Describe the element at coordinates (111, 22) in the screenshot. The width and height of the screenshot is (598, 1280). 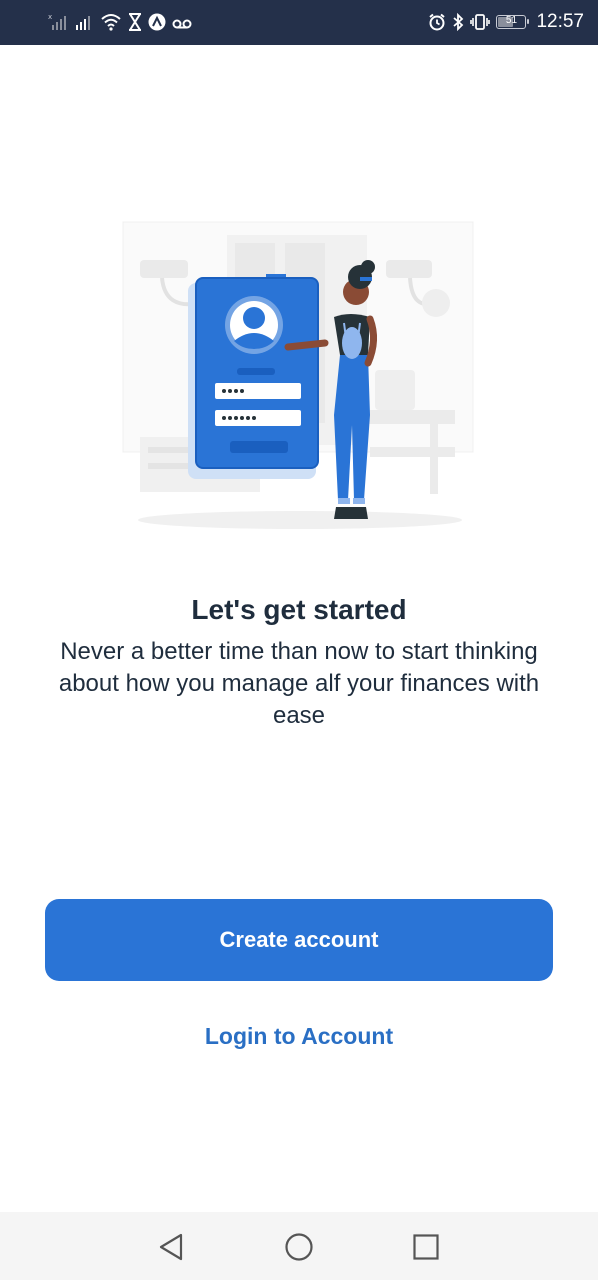
I see `wifi-icon` at that location.